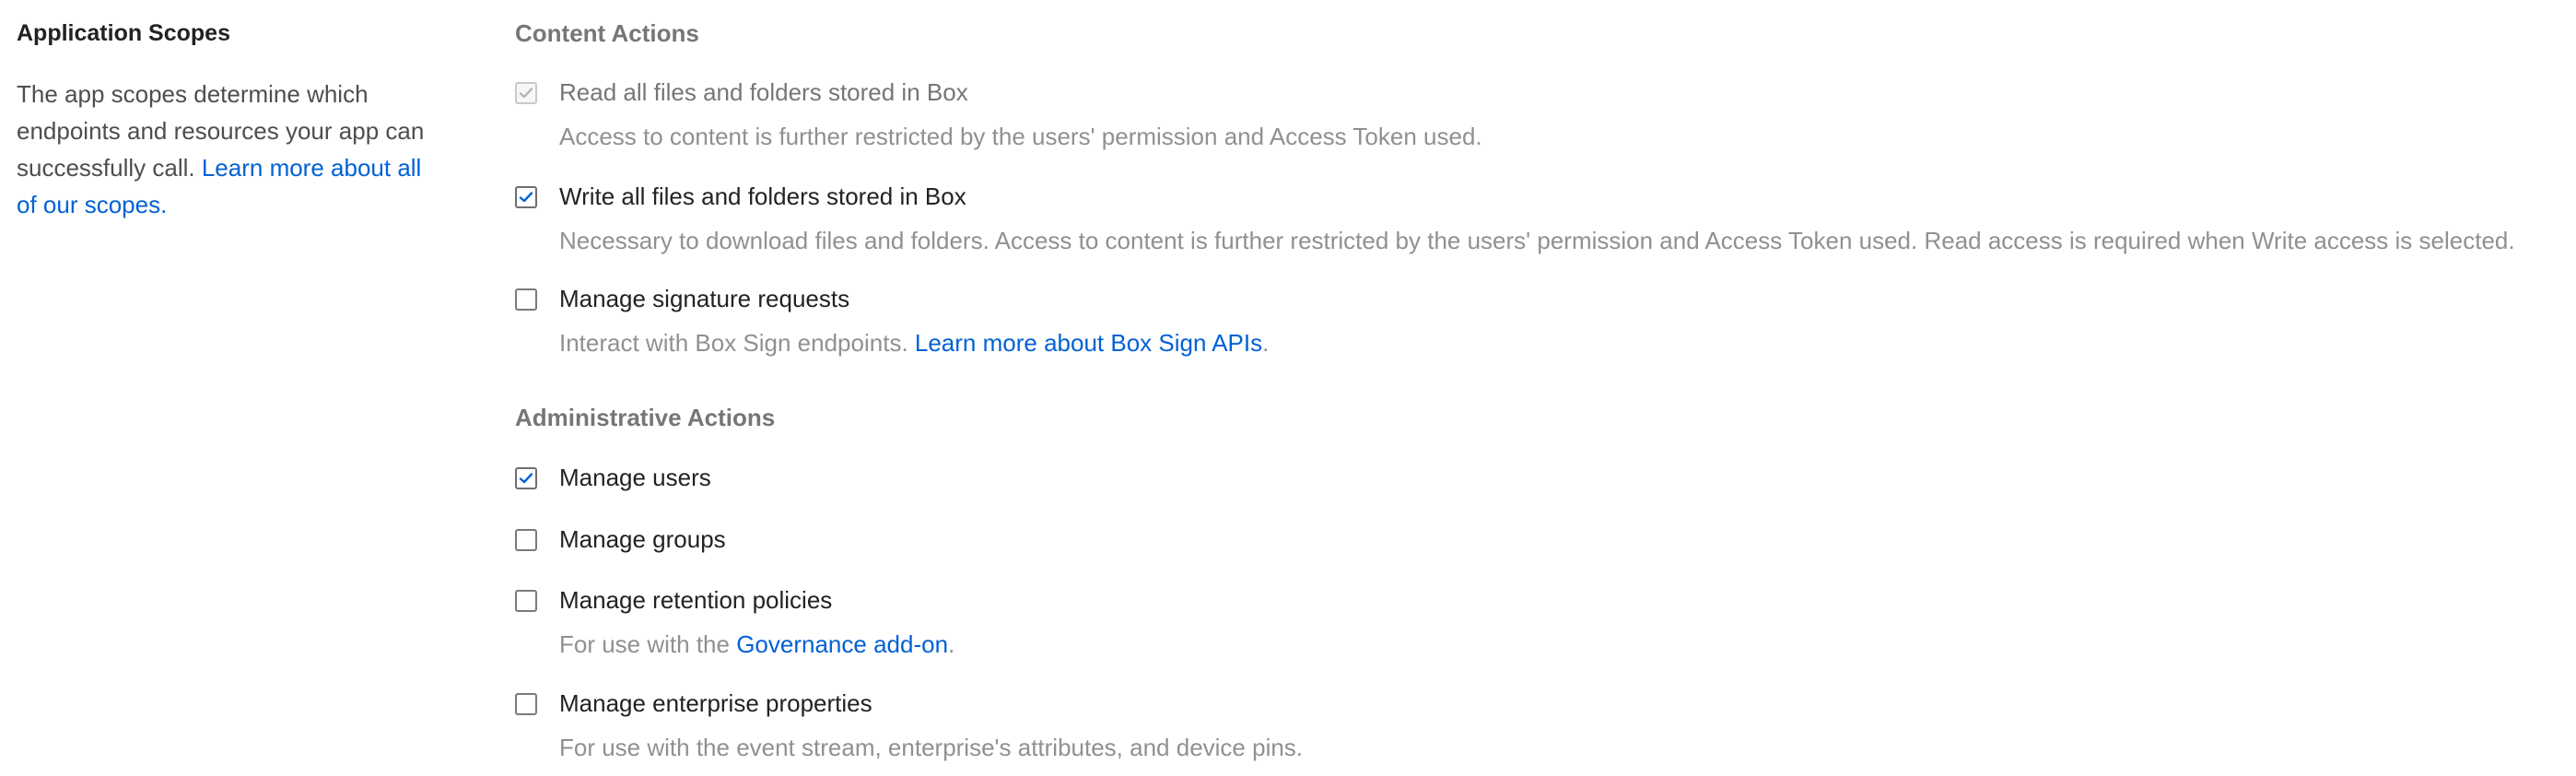 This screenshot has width=2576, height=776. I want to click on read-files-checkbox, so click(526, 93).